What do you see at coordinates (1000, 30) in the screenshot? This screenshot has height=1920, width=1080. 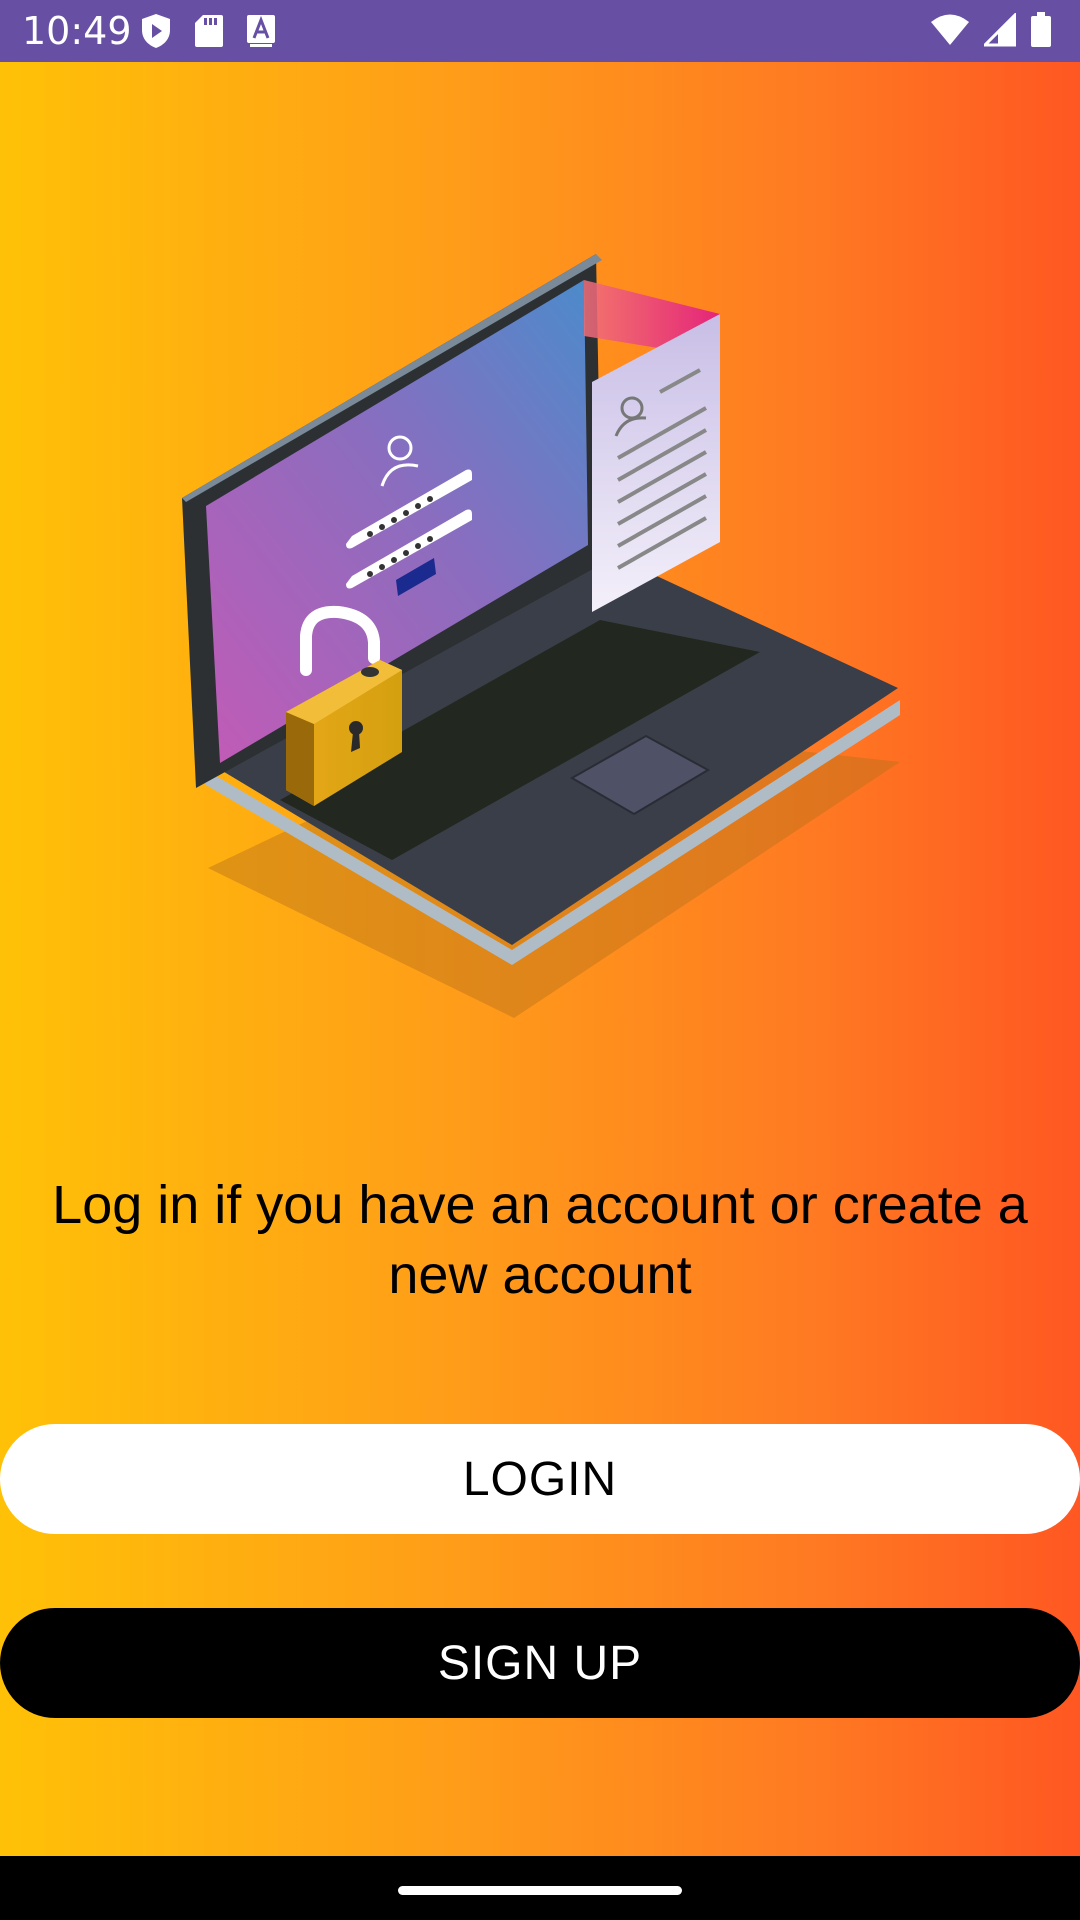 I see `signal-icon` at bounding box center [1000, 30].